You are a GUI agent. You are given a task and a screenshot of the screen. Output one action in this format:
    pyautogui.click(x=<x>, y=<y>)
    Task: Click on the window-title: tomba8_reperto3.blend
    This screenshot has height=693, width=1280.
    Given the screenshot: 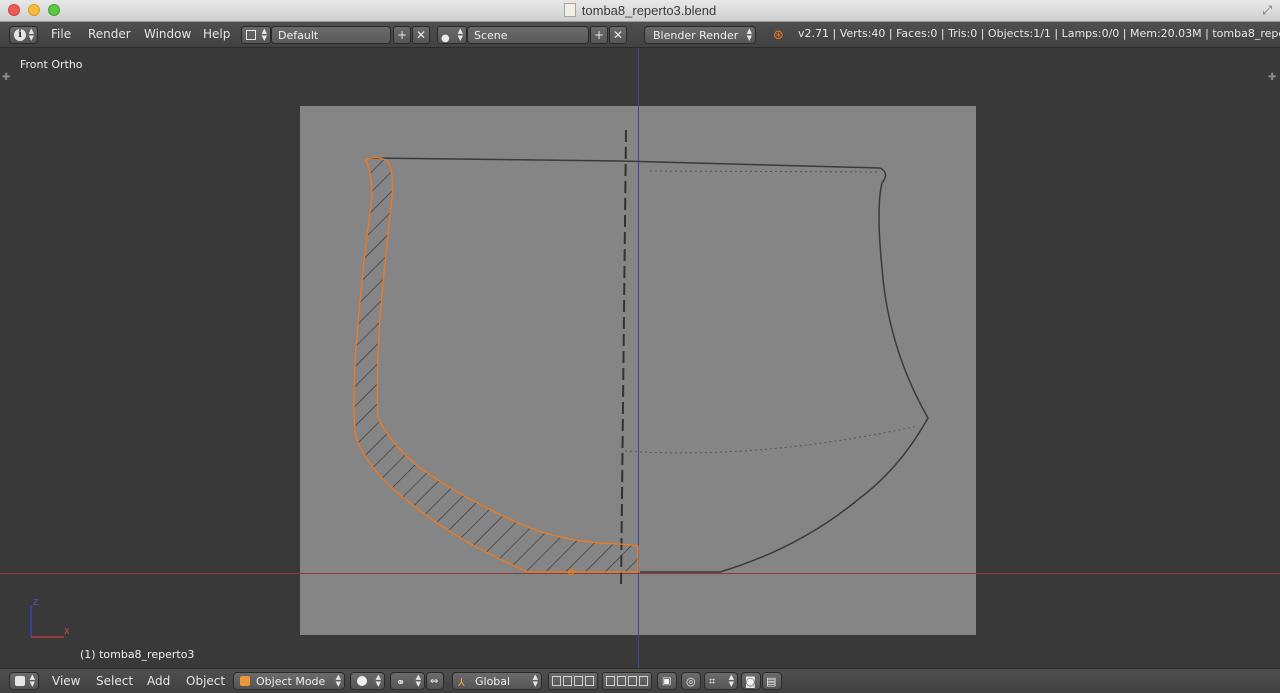 What is the action you would take?
    pyautogui.click(x=640, y=10)
    